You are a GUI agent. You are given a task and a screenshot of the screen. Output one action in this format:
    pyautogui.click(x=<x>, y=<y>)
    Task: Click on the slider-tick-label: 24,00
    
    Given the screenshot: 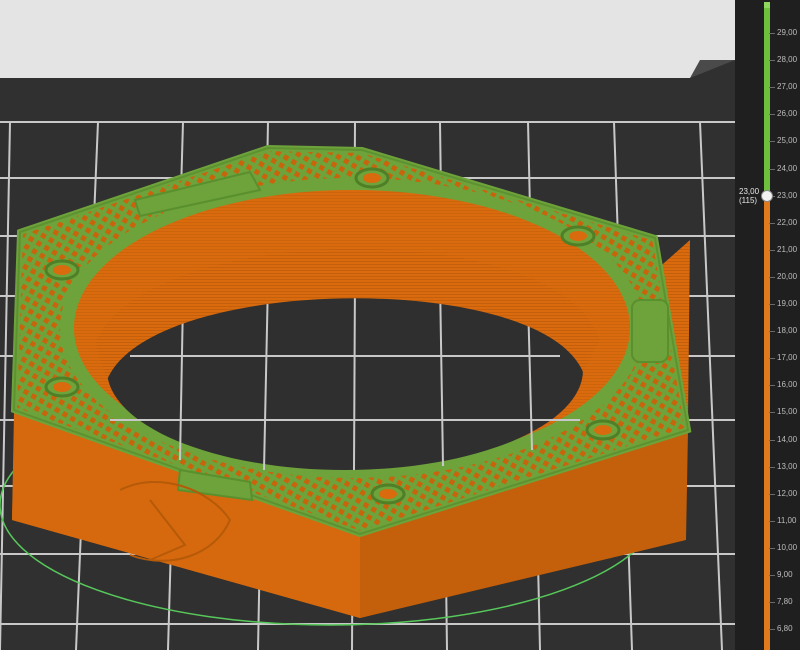 What is the action you would take?
    pyautogui.click(x=787, y=168)
    